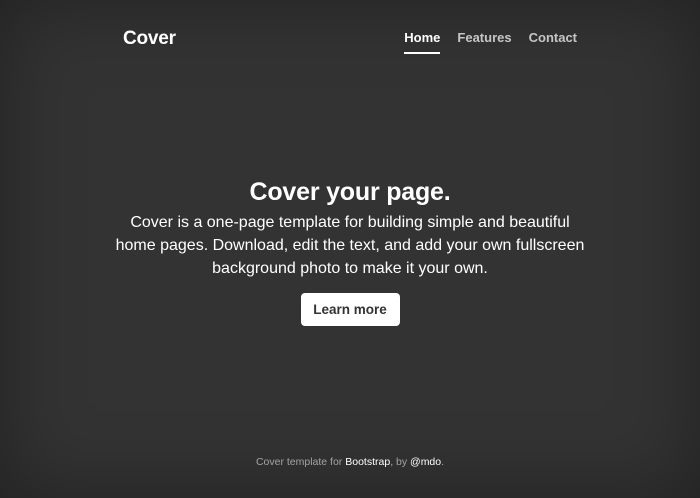 The width and height of the screenshot is (700, 498). Describe the element at coordinates (484, 42) in the screenshot. I see `nav-link-features: Features` at that location.